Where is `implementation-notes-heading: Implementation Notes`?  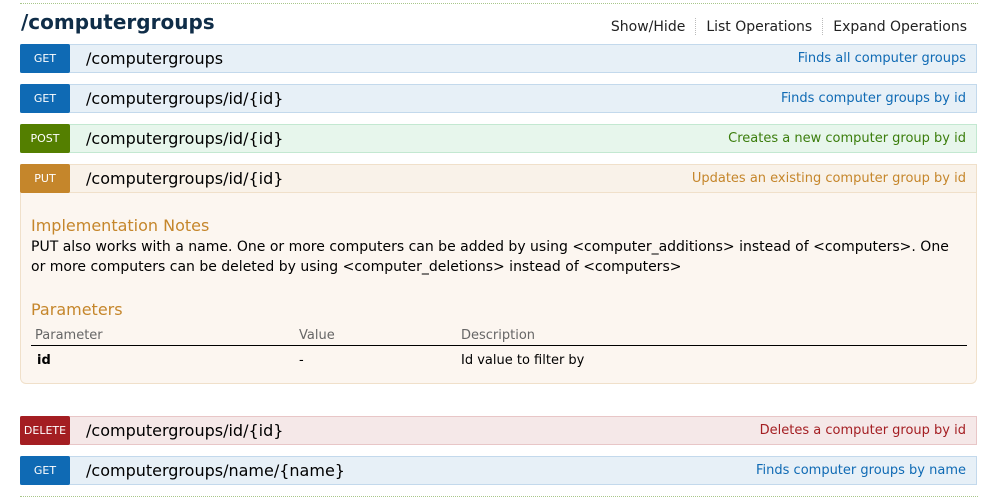
implementation-notes-heading: Implementation Notes is located at coordinates (120, 225).